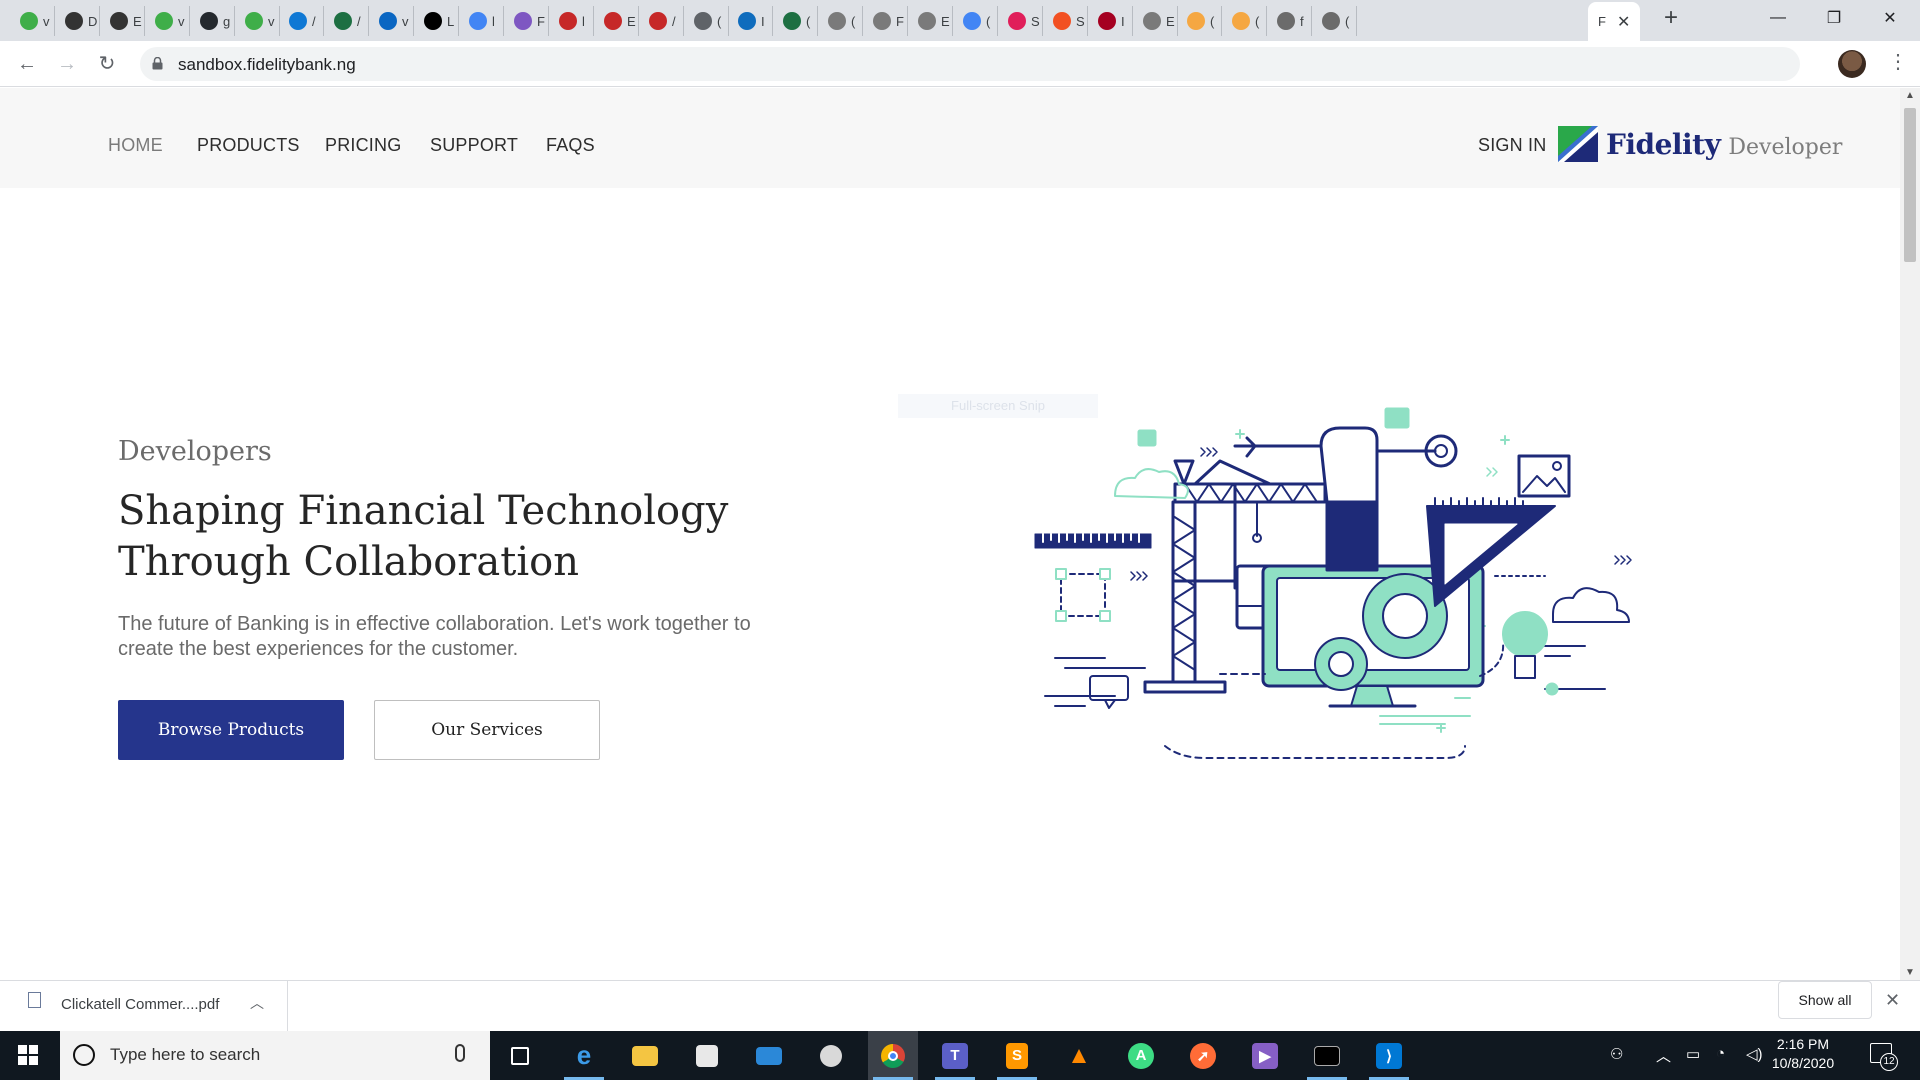 Image resolution: width=1920 pixels, height=1080 pixels. Describe the element at coordinates (645, 1055) in the screenshot. I see `file-explorer-icon` at that location.